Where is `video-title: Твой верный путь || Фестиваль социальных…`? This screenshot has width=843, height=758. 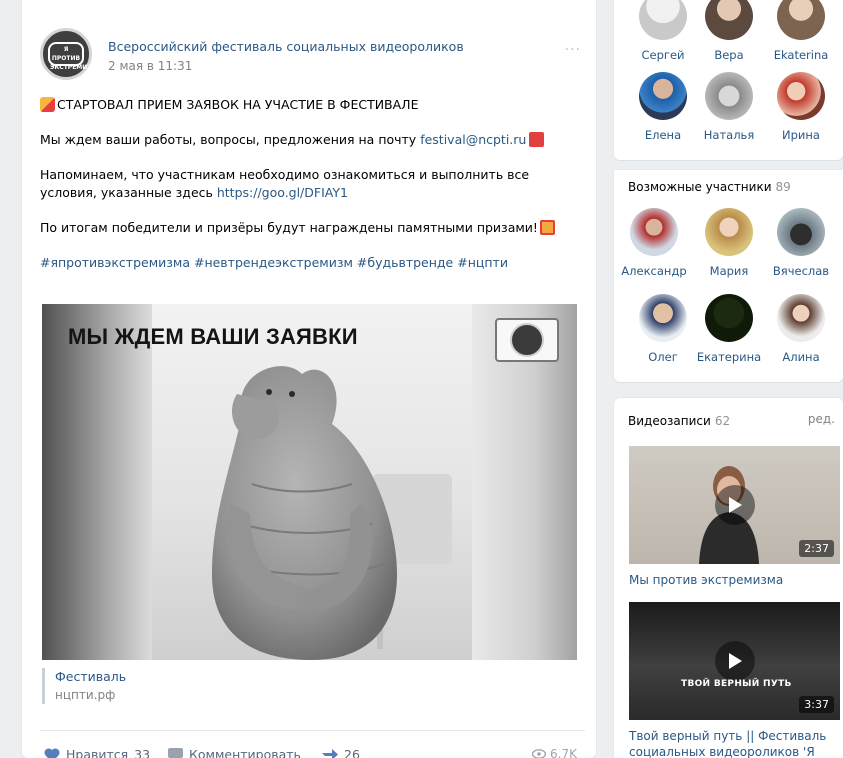
video-title: Твой верный путь || Фестиваль социальных… is located at coordinates (734, 743).